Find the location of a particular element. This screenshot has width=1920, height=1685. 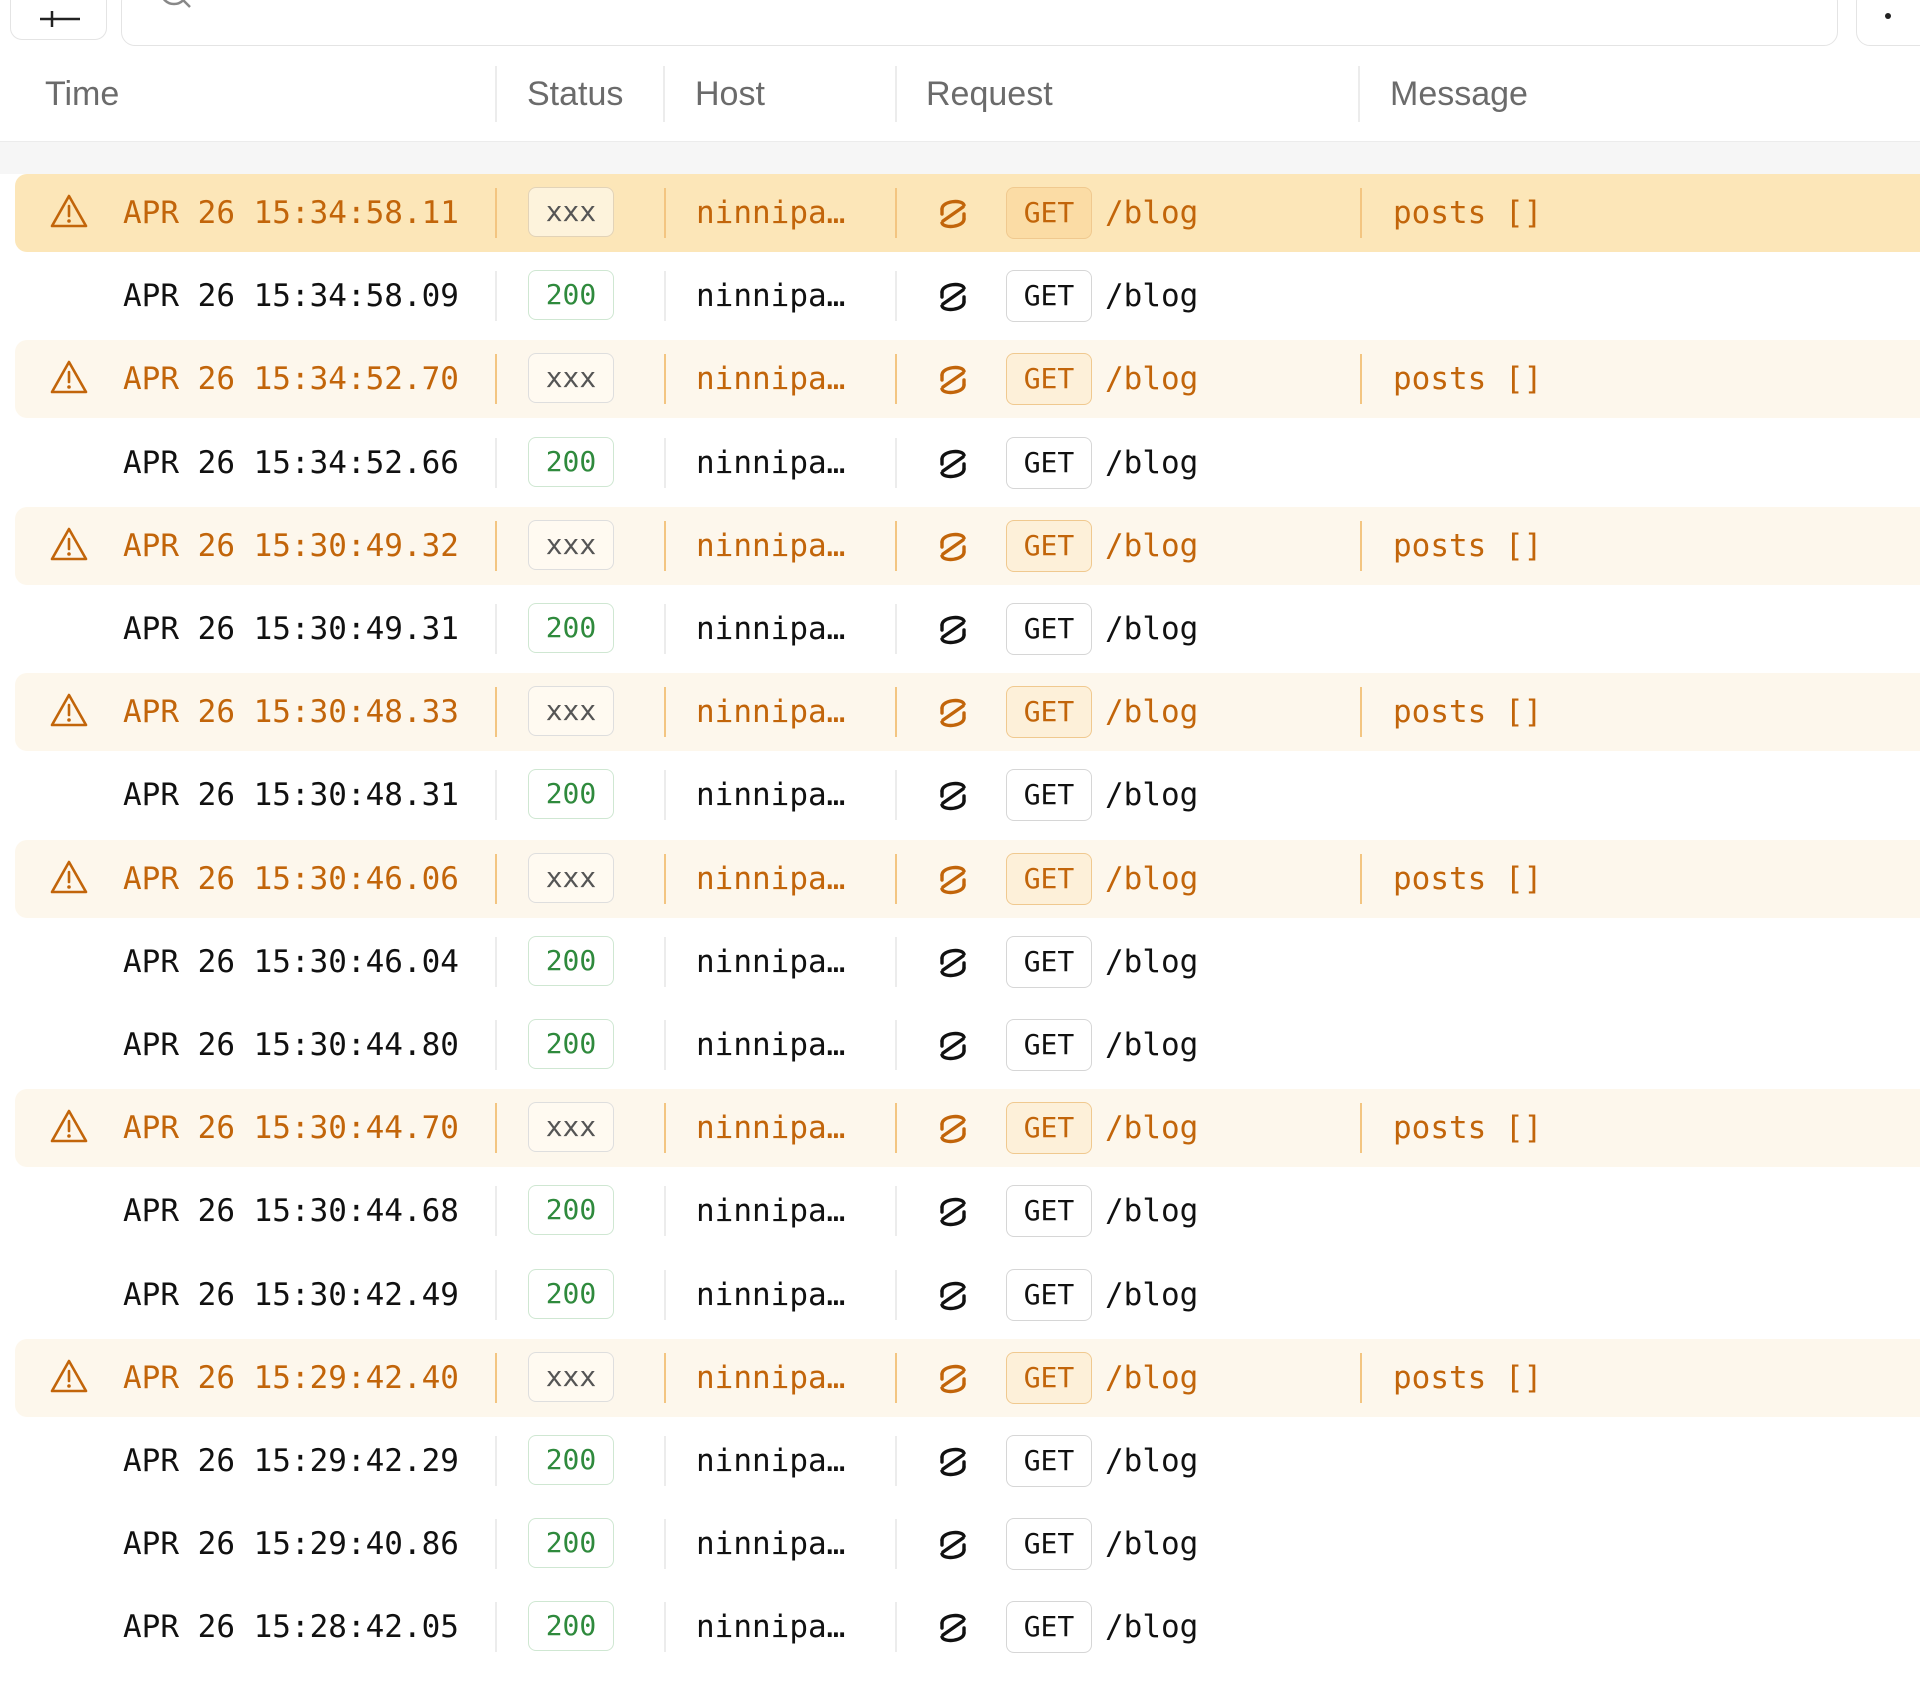

log-row: APR 26 15:30:46.04 200 ninnipa… GET/blog is located at coordinates (967, 962).